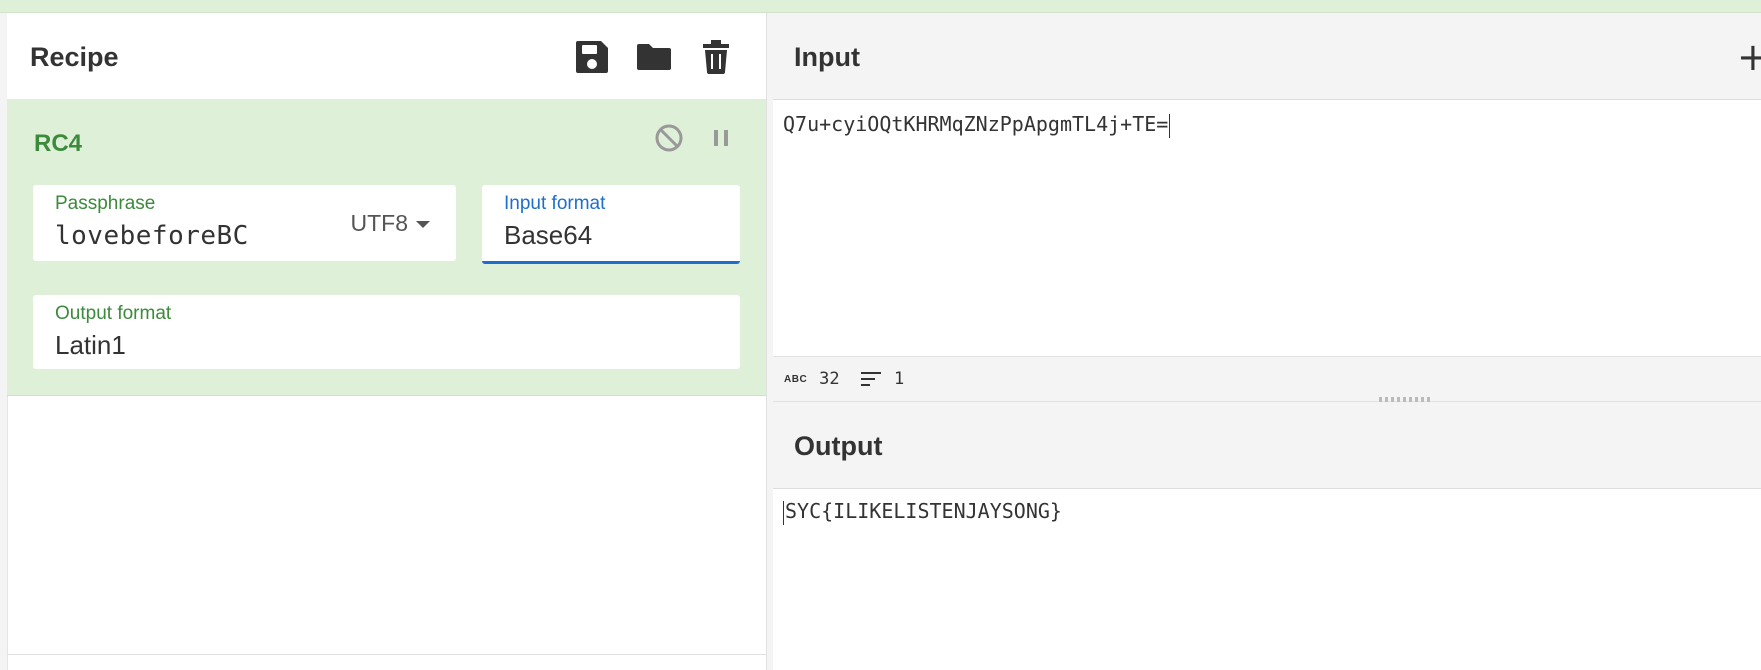  I want to click on top-banner, so click(880, 6).